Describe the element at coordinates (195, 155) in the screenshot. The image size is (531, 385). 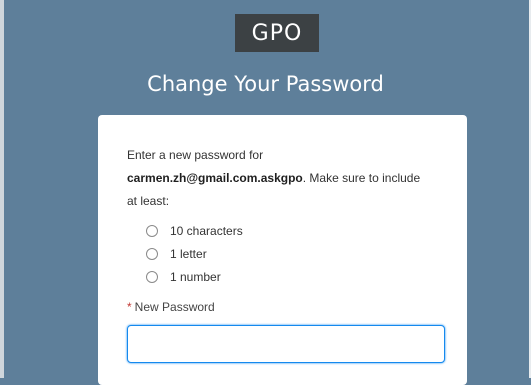
I see `intro-line-1: Enter a new password for` at that location.